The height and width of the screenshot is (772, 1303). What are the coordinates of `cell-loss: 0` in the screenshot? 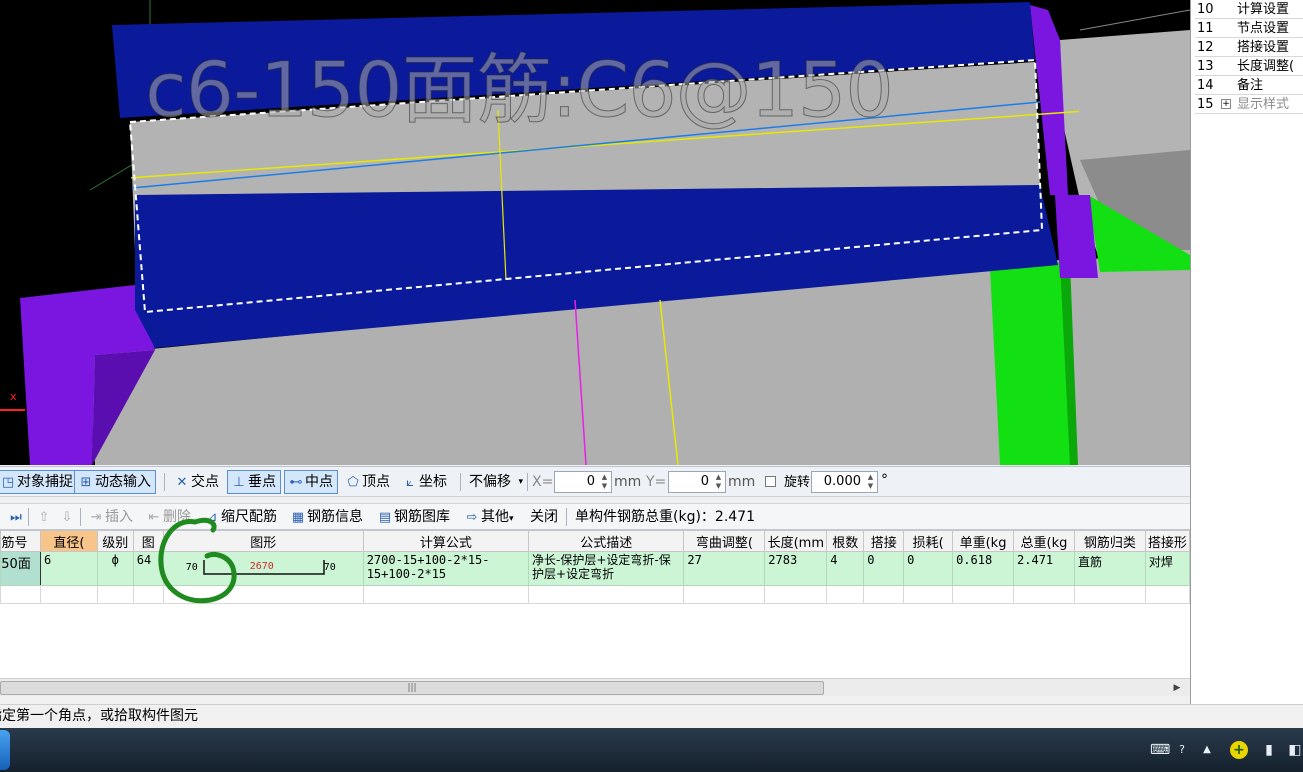 It's located at (928, 568).